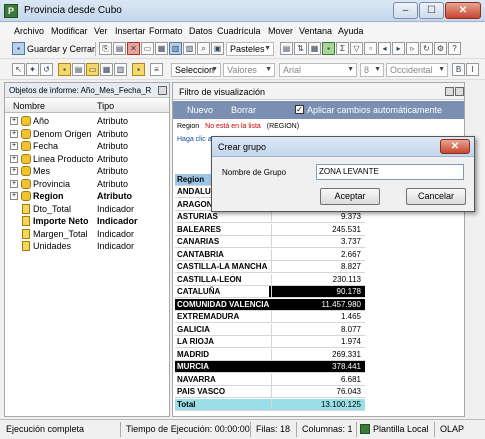 The height and width of the screenshot is (439, 485). I want to click on region-cell: NAVARRA, so click(196, 379).